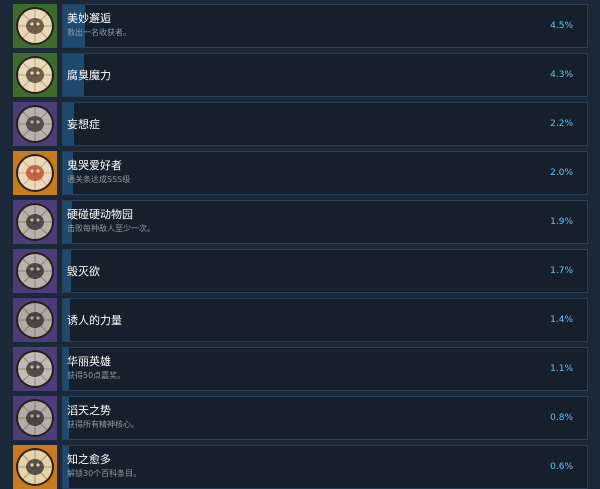 The height and width of the screenshot is (489, 600). I want to click on achievement-title: 硬碰硬动物园, so click(100, 214).